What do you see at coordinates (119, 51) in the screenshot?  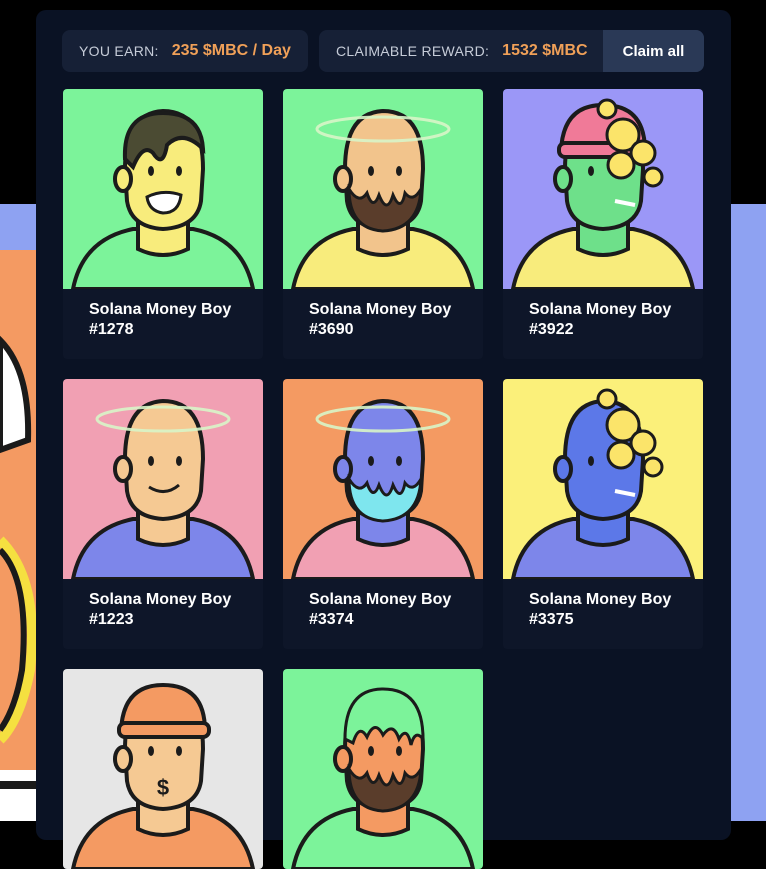 I see `earn-label: YOU EARN:` at bounding box center [119, 51].